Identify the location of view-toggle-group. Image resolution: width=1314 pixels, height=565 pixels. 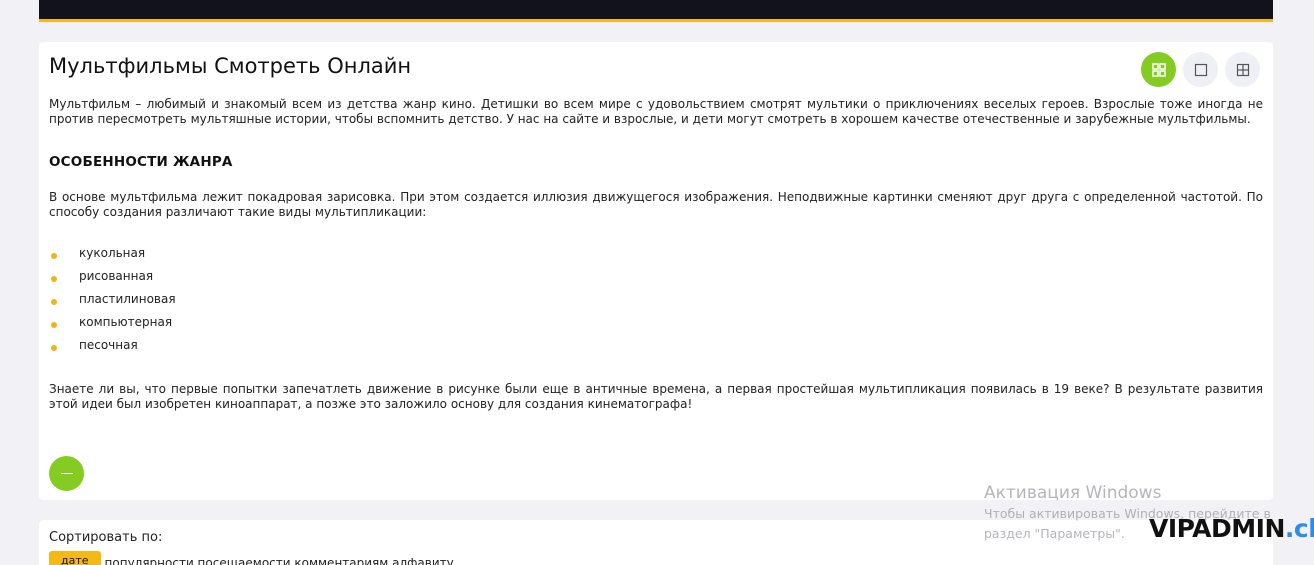
(1200, 69).